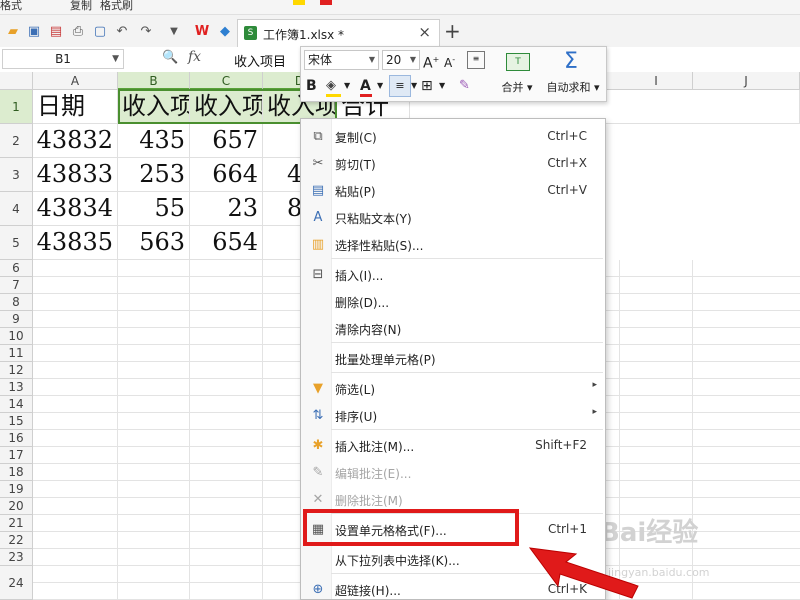 Image resolution: width=800 pixels, height=600 pixels. What do you see at coordinates (16, 175) in the screenshot?
I see `row-header-3: 3` at bounding box center [16, 175].